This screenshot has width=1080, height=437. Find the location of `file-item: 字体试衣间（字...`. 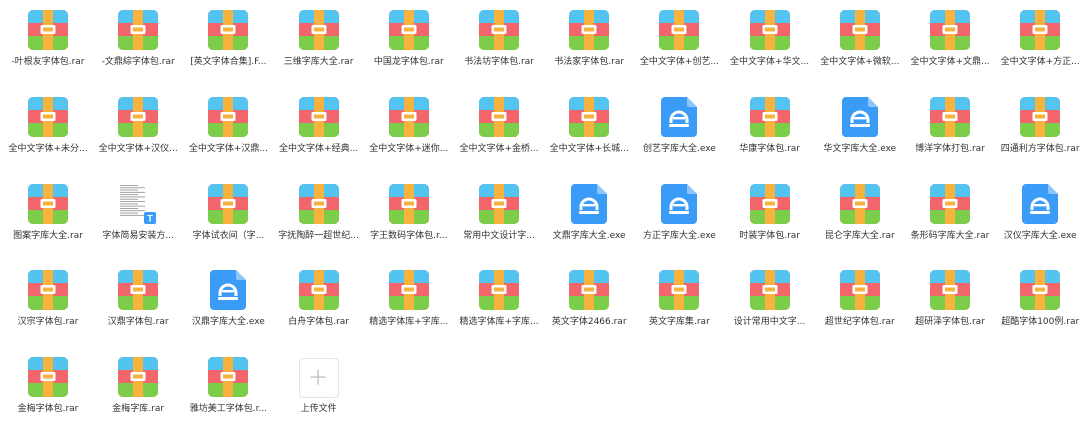

file-item: 字体试衣间（字... is located at coordinates (228, 219).